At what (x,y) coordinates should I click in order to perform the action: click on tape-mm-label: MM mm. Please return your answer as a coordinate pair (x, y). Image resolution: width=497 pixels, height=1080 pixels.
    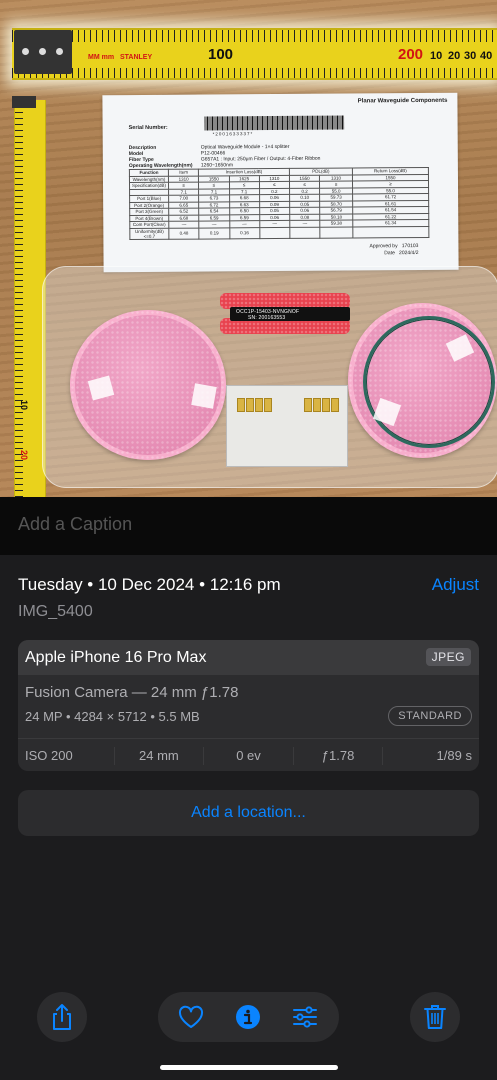
    Looking at the image, I should click on (101, 57).